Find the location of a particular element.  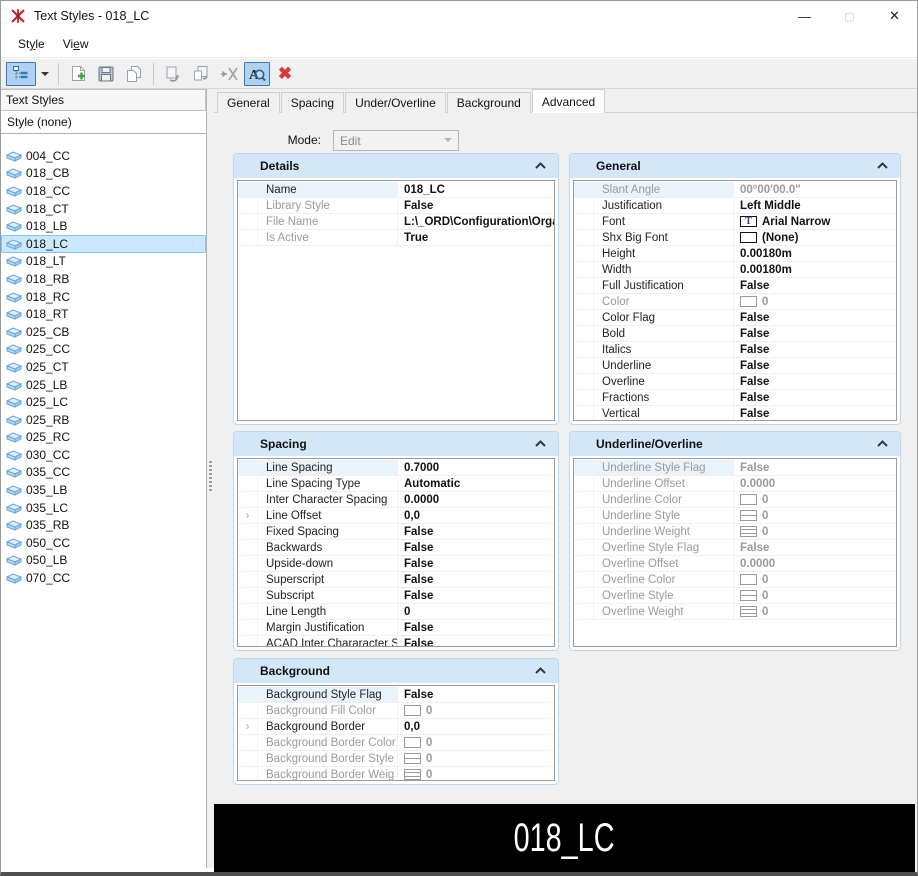

property-row-italics: Italics False is located at coordinates (735, 350).